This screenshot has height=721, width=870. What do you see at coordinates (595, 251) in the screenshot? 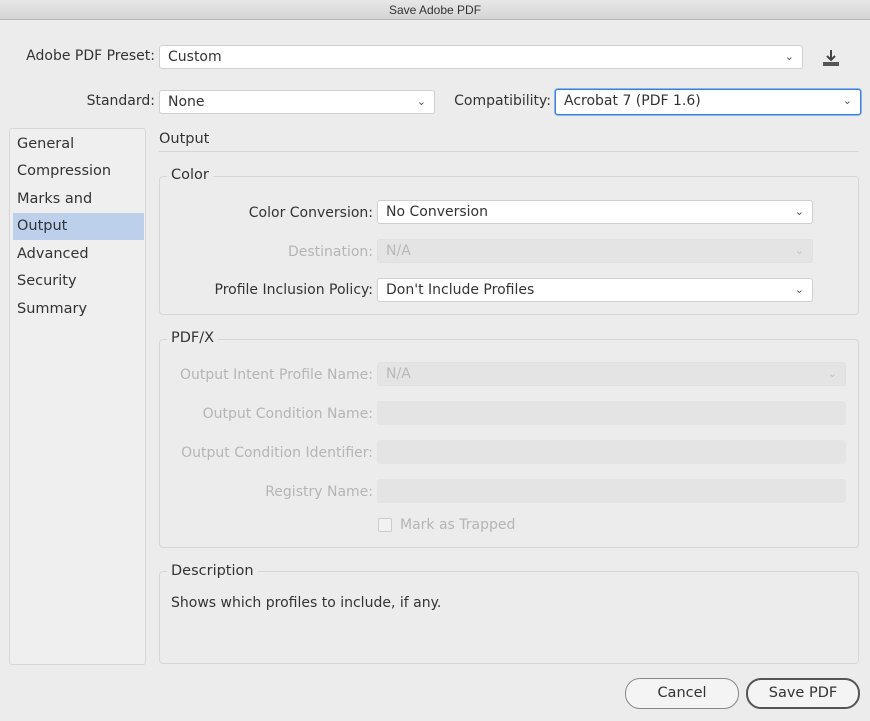
I see `destination-select: N/A ⌄` at bounding box center [595, 251].